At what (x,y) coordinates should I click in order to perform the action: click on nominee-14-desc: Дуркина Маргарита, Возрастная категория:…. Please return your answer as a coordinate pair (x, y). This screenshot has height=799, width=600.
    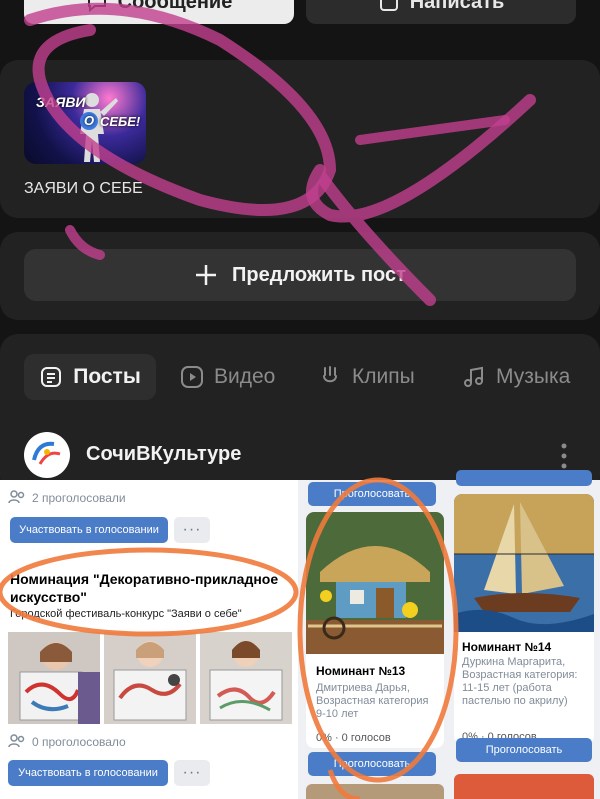
    Looking at the image, I should click on (520, 681).